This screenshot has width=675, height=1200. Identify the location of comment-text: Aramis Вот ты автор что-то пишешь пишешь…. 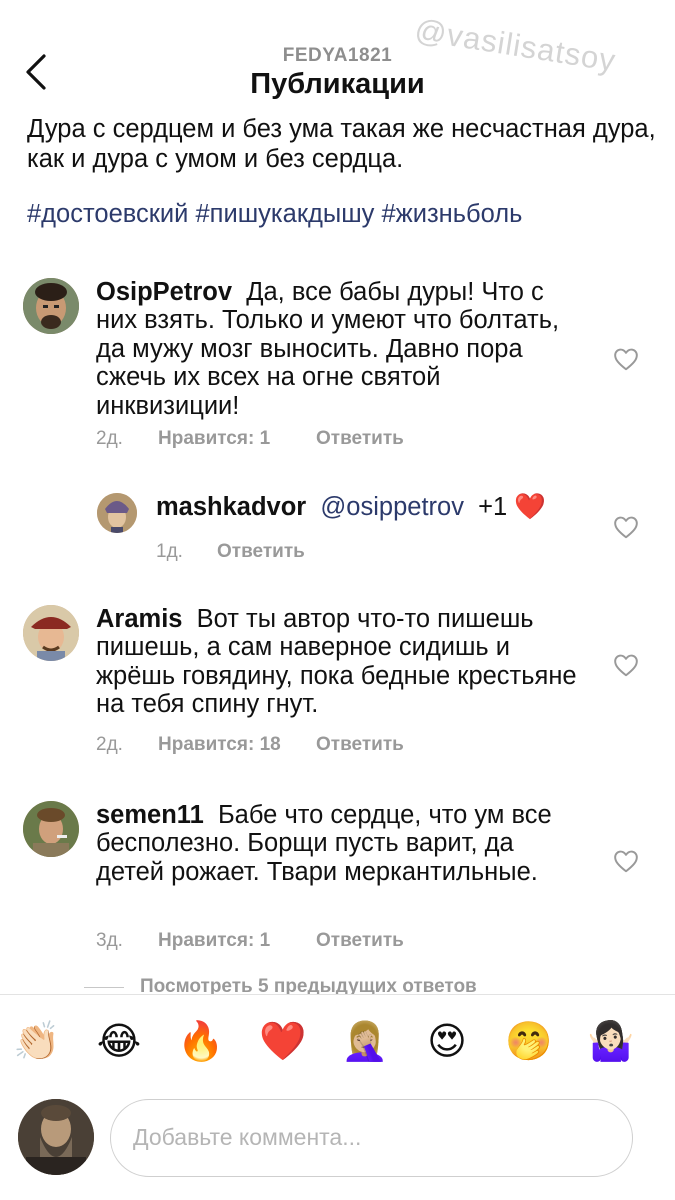
(341, 662).